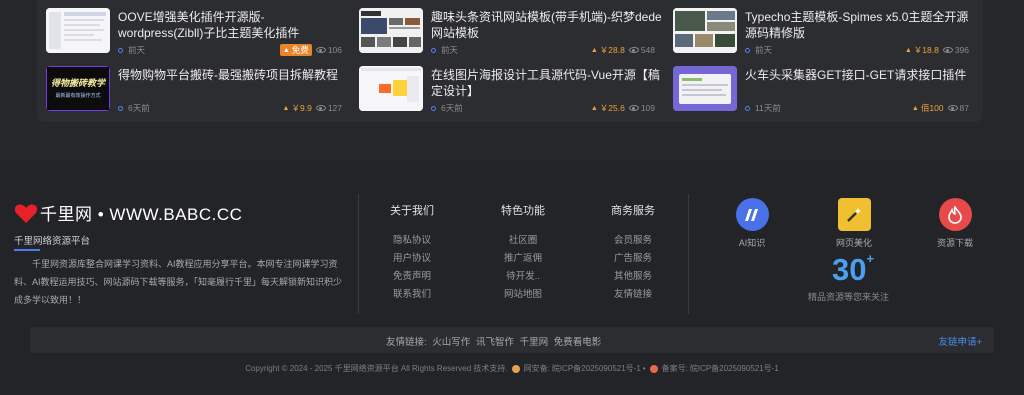 The image size is (1024, 395). Describe the element at coordinates (633, 295) in the screenshot. I see `footer-link: 友情链接` at that location.